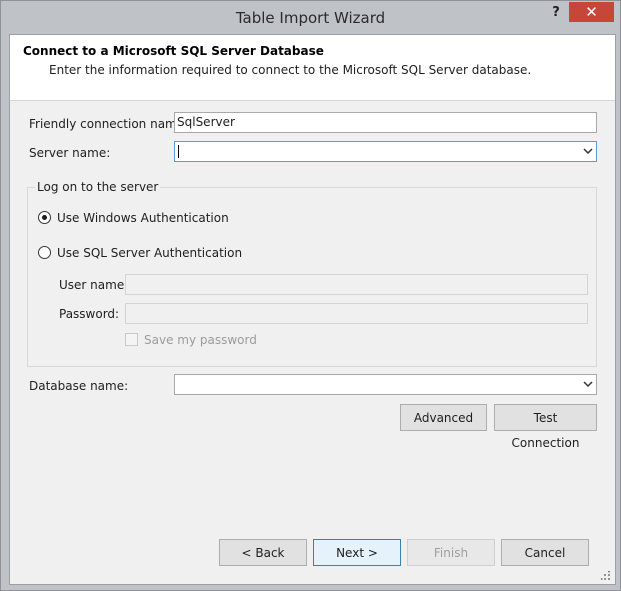 The width and height of the screenshot is (621, 591). Describe the element at coordinates (131, 339) in the screenshot. I see `save-password-checkbox` at that location.